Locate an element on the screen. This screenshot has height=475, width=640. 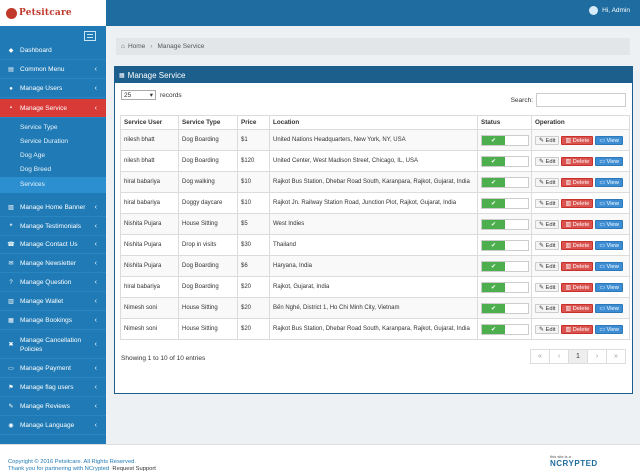
breadcrumb-home: Home is located at coordinates (136, 46).